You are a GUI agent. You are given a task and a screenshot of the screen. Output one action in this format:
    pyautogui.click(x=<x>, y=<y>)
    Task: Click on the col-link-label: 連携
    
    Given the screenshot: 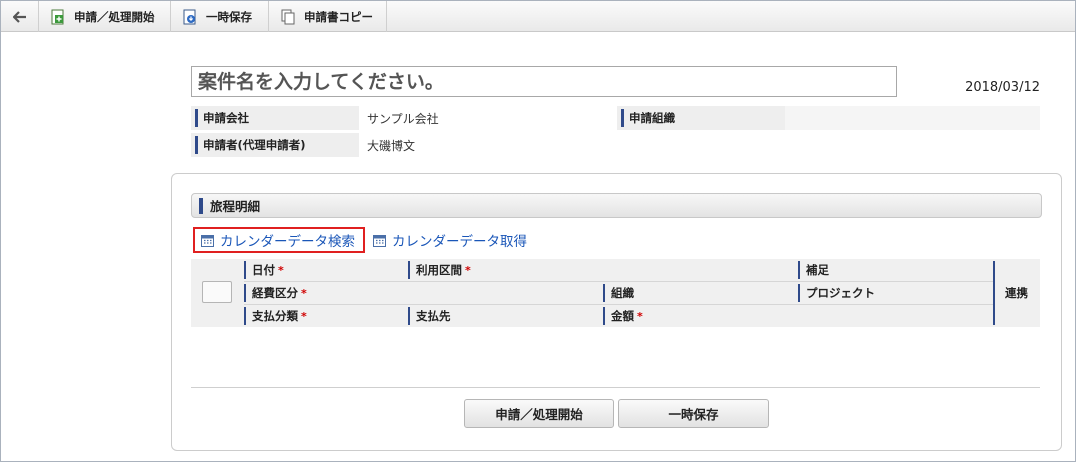 What is the action you would take?
    pyautogui.click(x=1016, y=293)
    